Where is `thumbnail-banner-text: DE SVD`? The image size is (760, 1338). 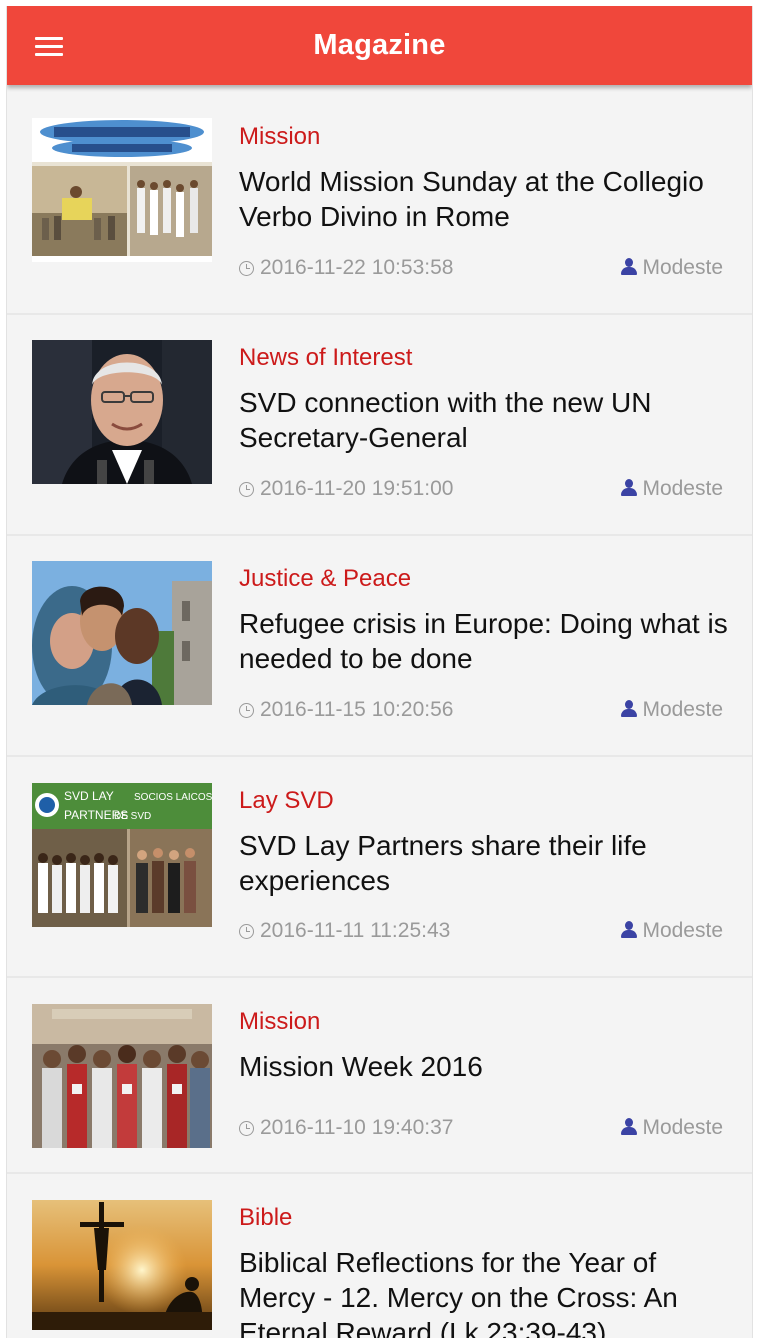 thumbnail-banner-text: DE SVD is located at coordinates (132, 816).